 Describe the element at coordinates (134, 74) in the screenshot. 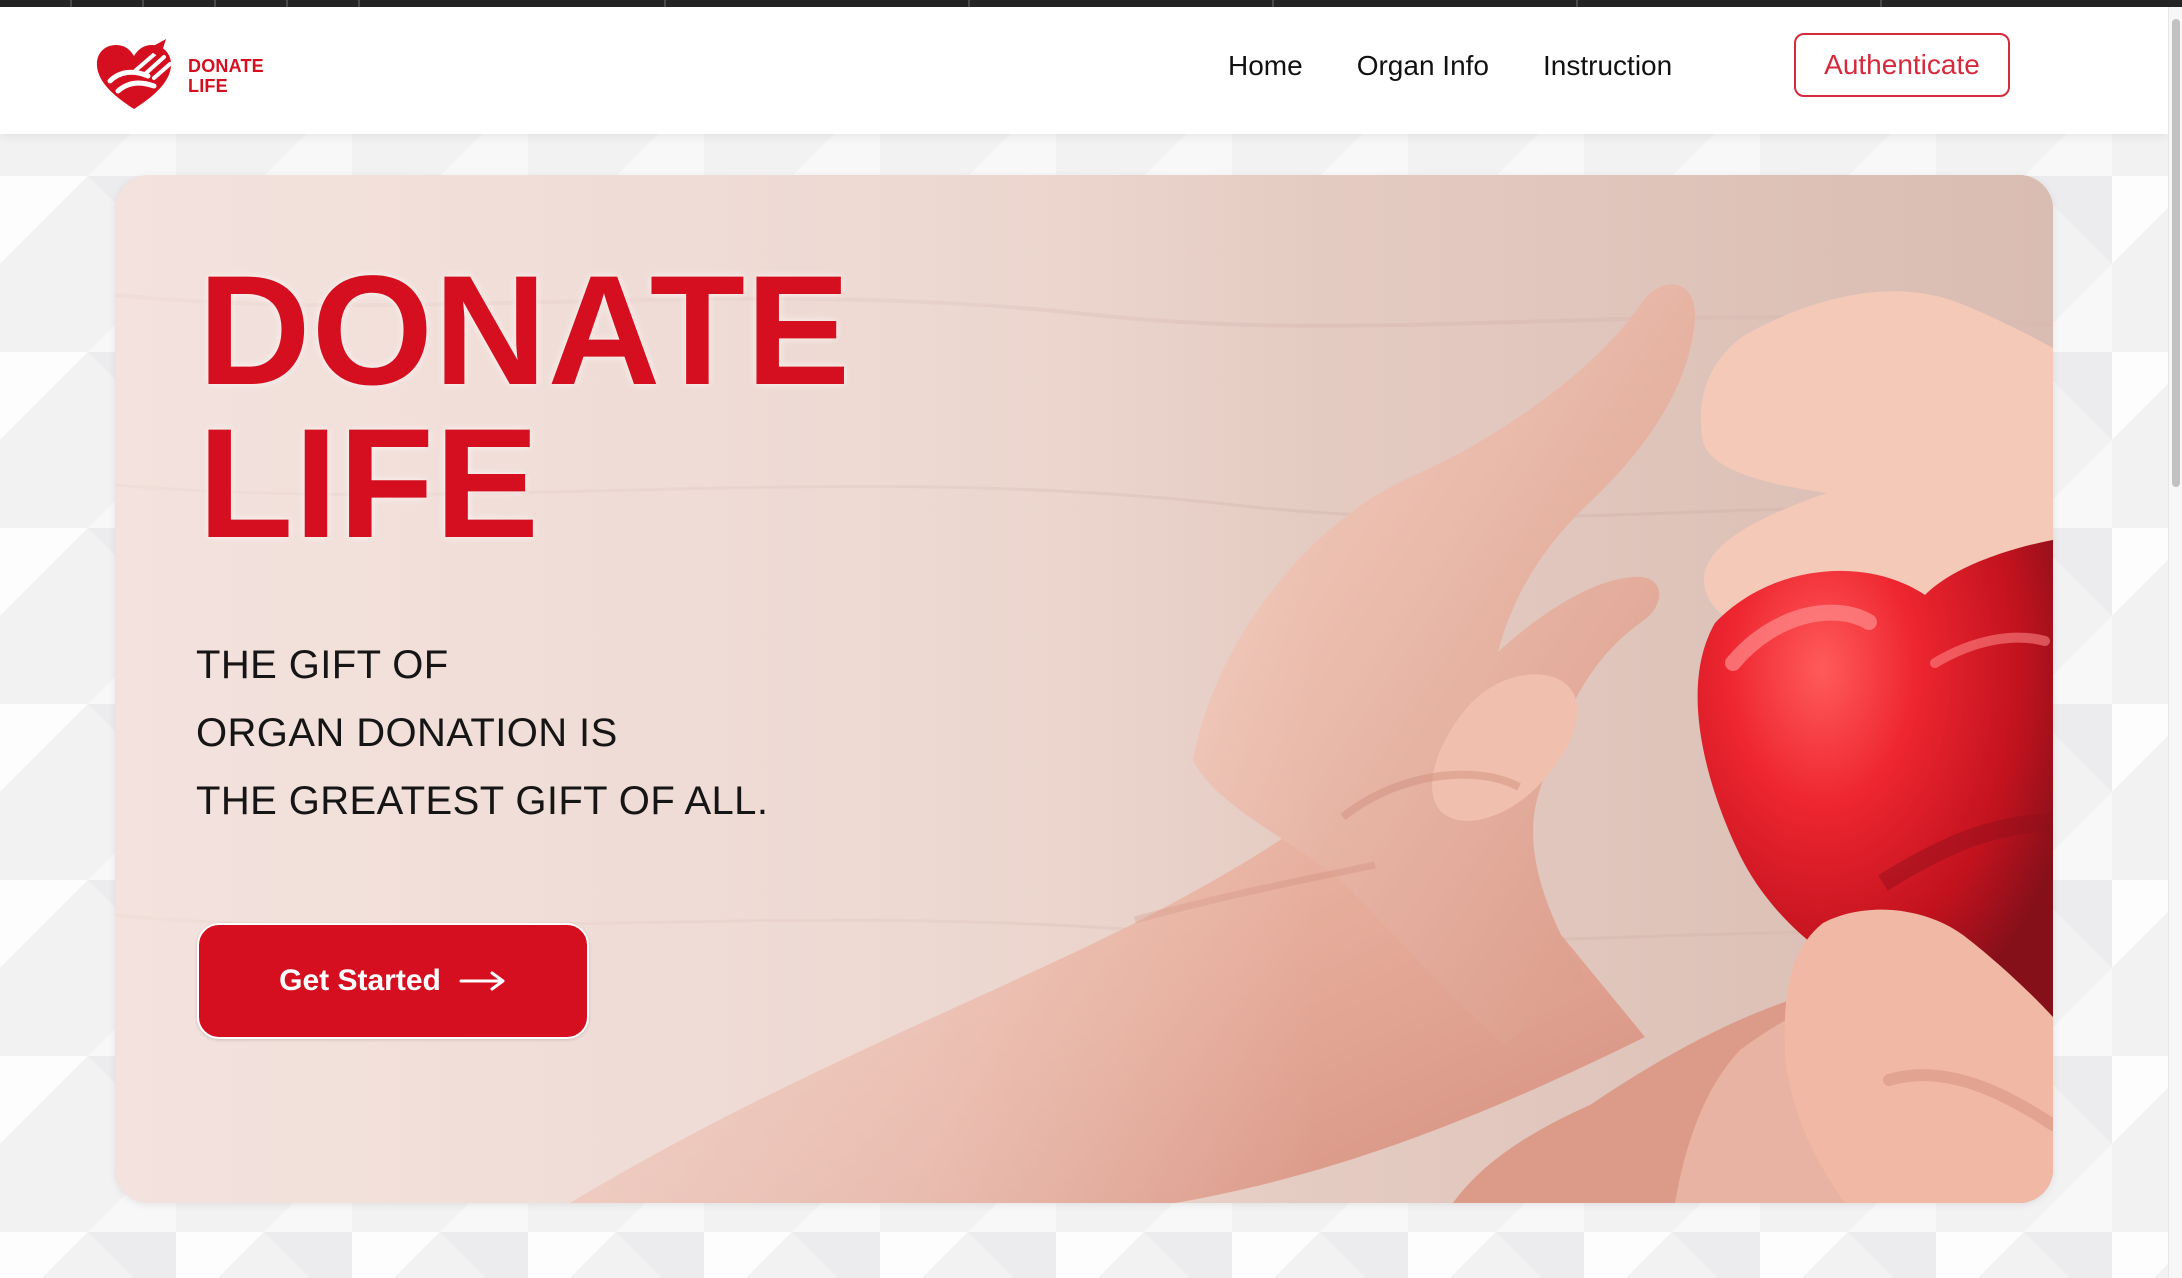

I see `heart-hands-logo-icon` at that location.